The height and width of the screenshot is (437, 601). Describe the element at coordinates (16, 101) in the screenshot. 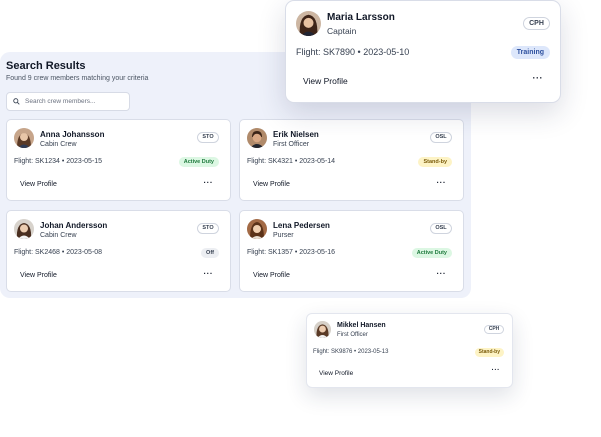

I see `search-icon` at that location.